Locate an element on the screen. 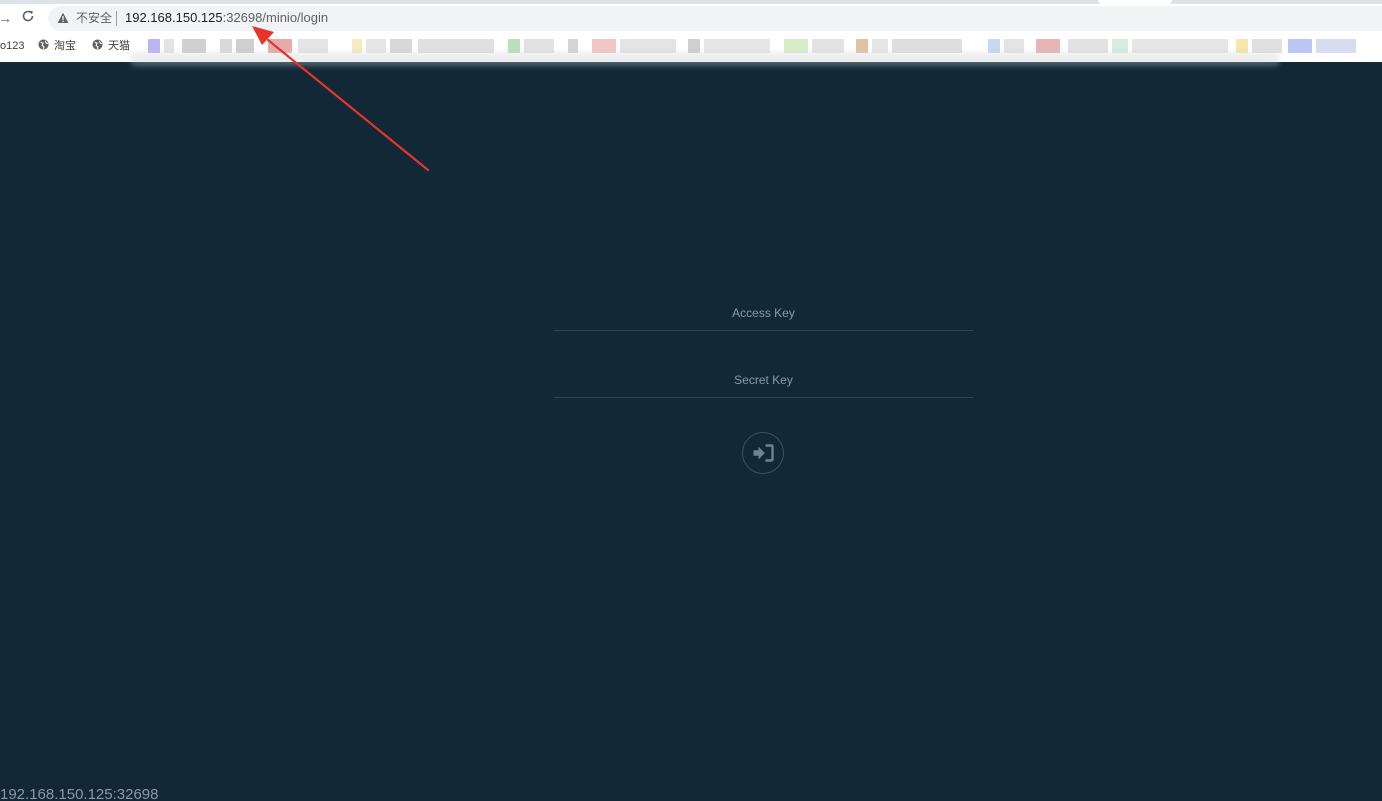 Image resolution: width=1382 pixels, height=801 pixels. address-divider is located at coordinates (116, 18).